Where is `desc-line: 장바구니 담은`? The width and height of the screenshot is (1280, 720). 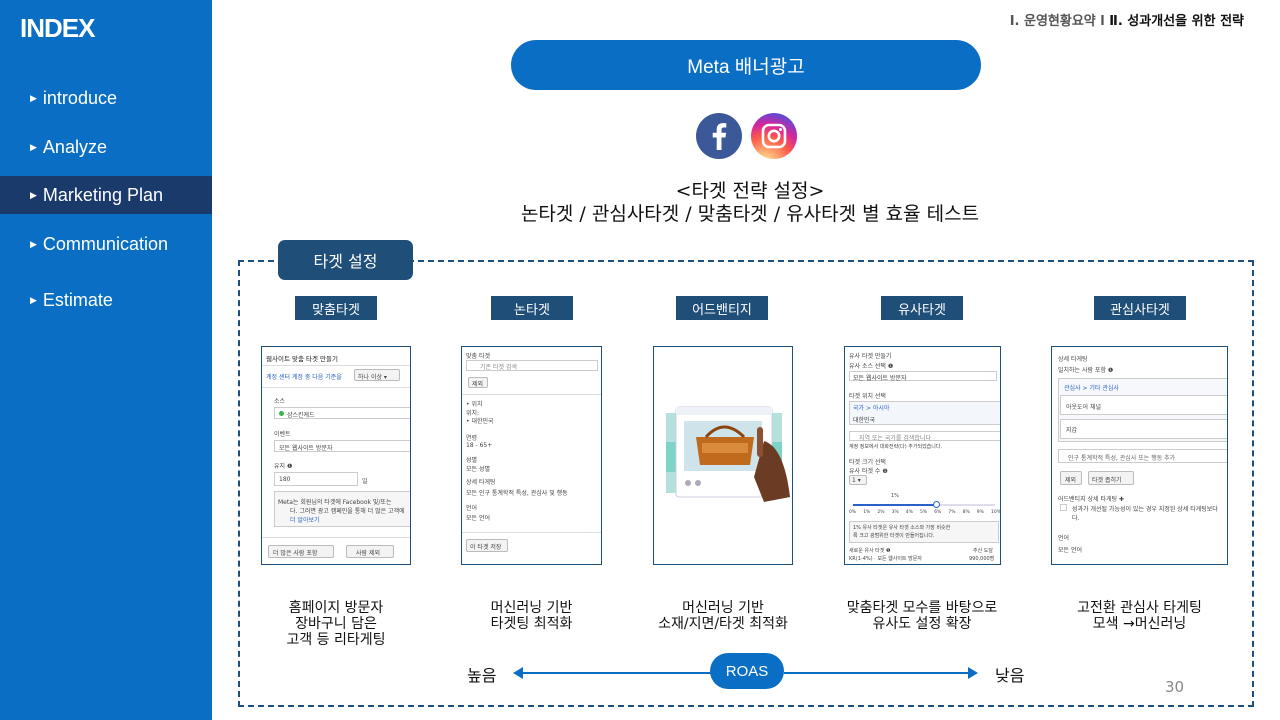
desc-line: 장바구니 담은 is located at coordinates (336, 624).